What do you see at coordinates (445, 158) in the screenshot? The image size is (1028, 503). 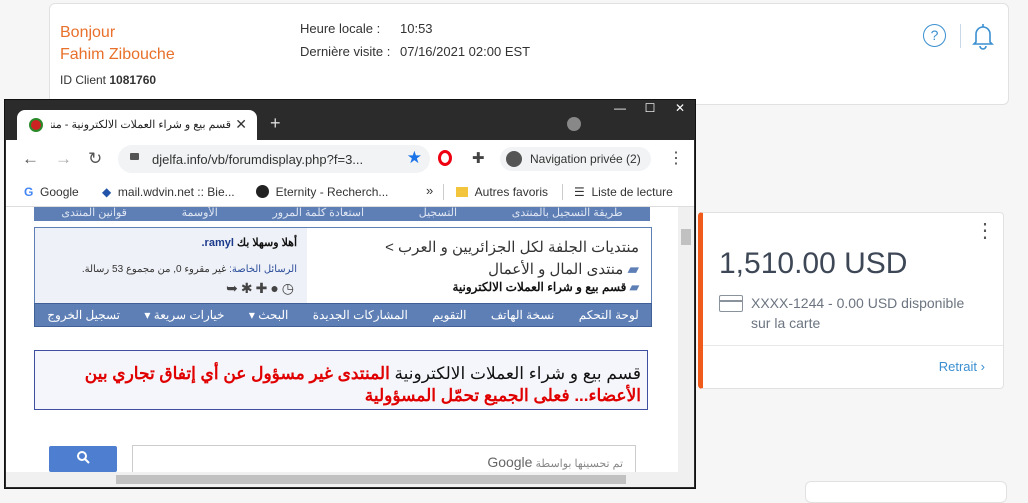 I see `opera-extension-icon` at bounding box center [445, 158].